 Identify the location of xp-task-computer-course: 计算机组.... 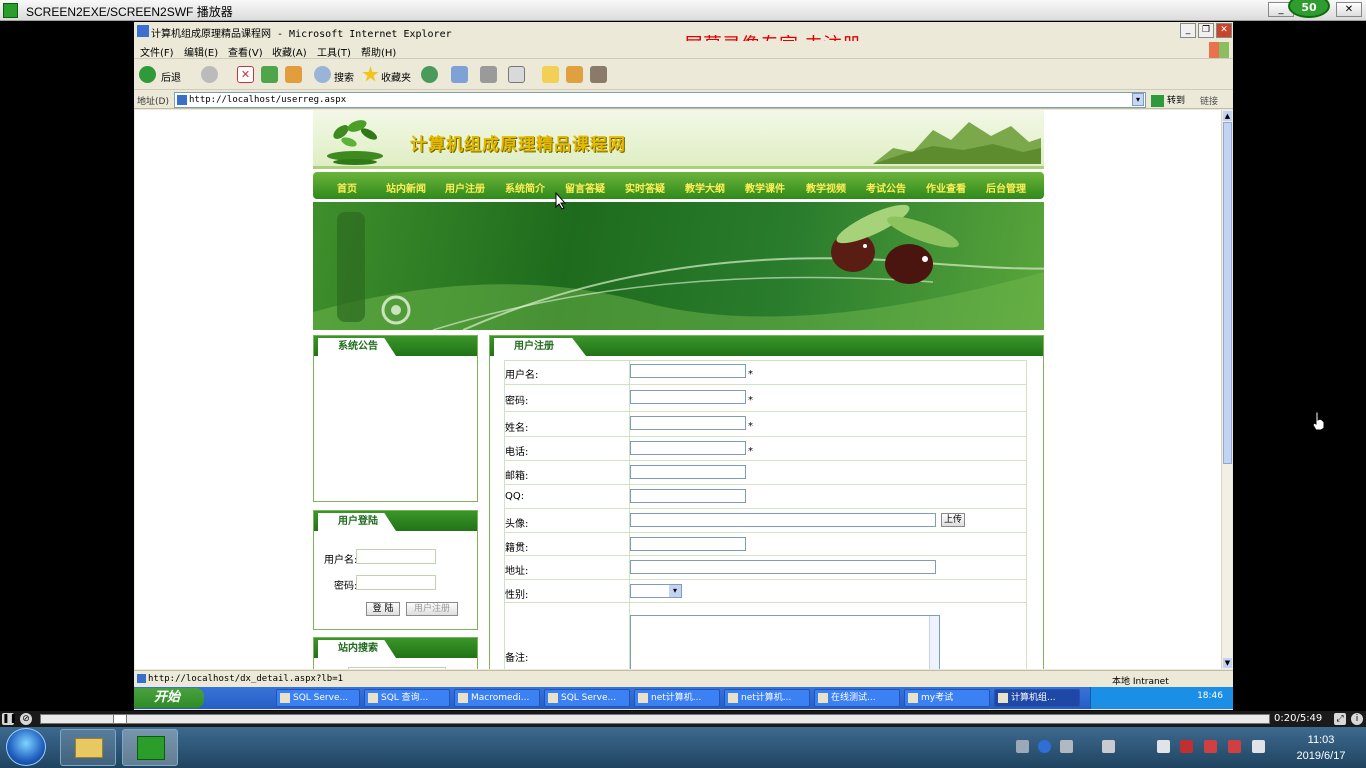
(1037, 698).